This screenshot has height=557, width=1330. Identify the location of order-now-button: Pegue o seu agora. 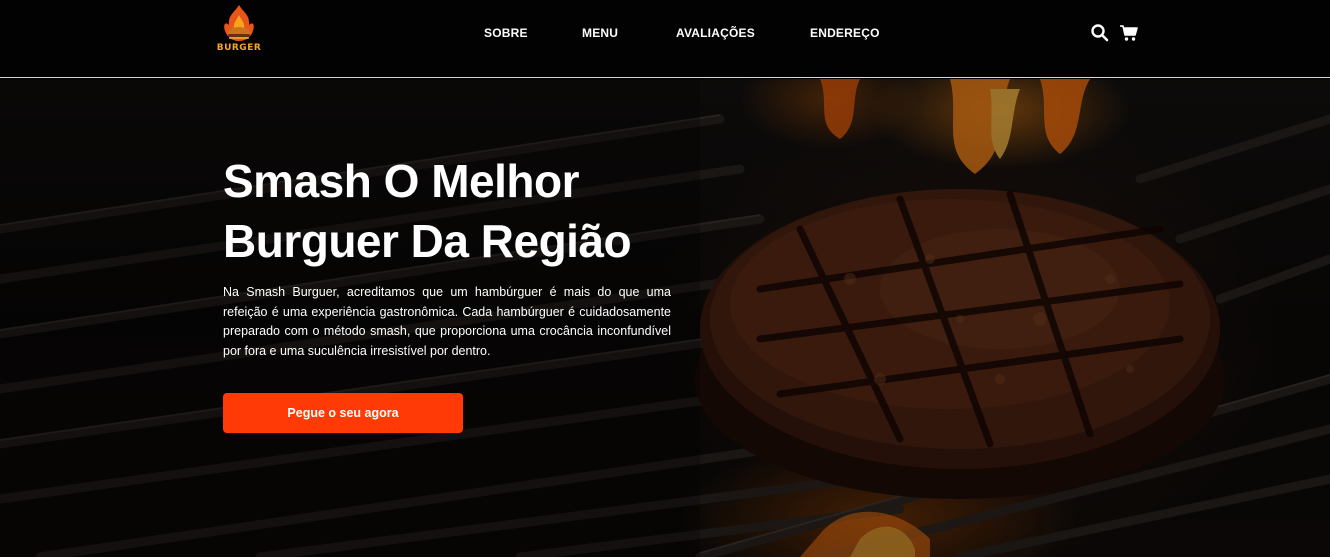
(343, 413).